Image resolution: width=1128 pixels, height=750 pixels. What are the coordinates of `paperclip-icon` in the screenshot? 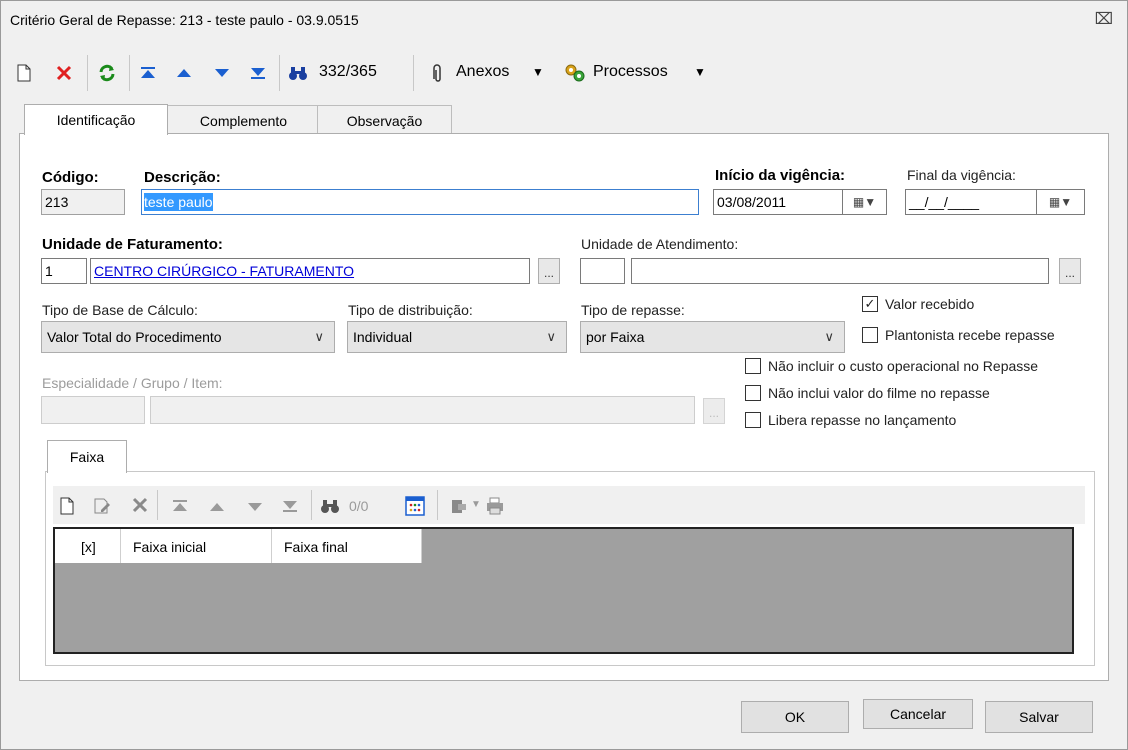 It's located at (437, 73).